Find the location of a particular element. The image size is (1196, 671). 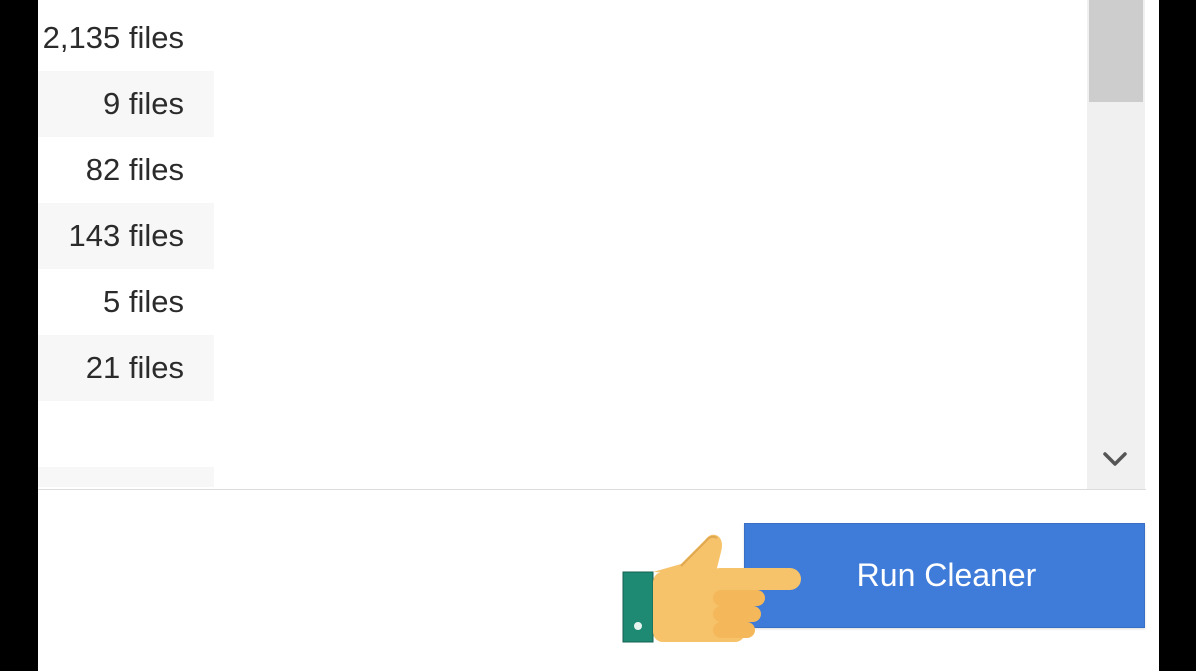

black-border is located at coordinates (1177, 335).